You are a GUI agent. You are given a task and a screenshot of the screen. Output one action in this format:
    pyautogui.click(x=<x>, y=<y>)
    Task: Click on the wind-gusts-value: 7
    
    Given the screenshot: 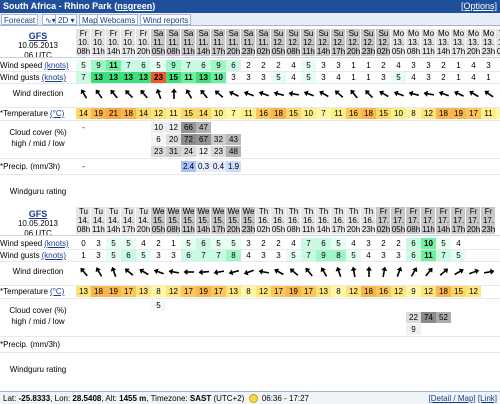 What is the action you would take?
    pyautogui.click(x=83, y=77)
    